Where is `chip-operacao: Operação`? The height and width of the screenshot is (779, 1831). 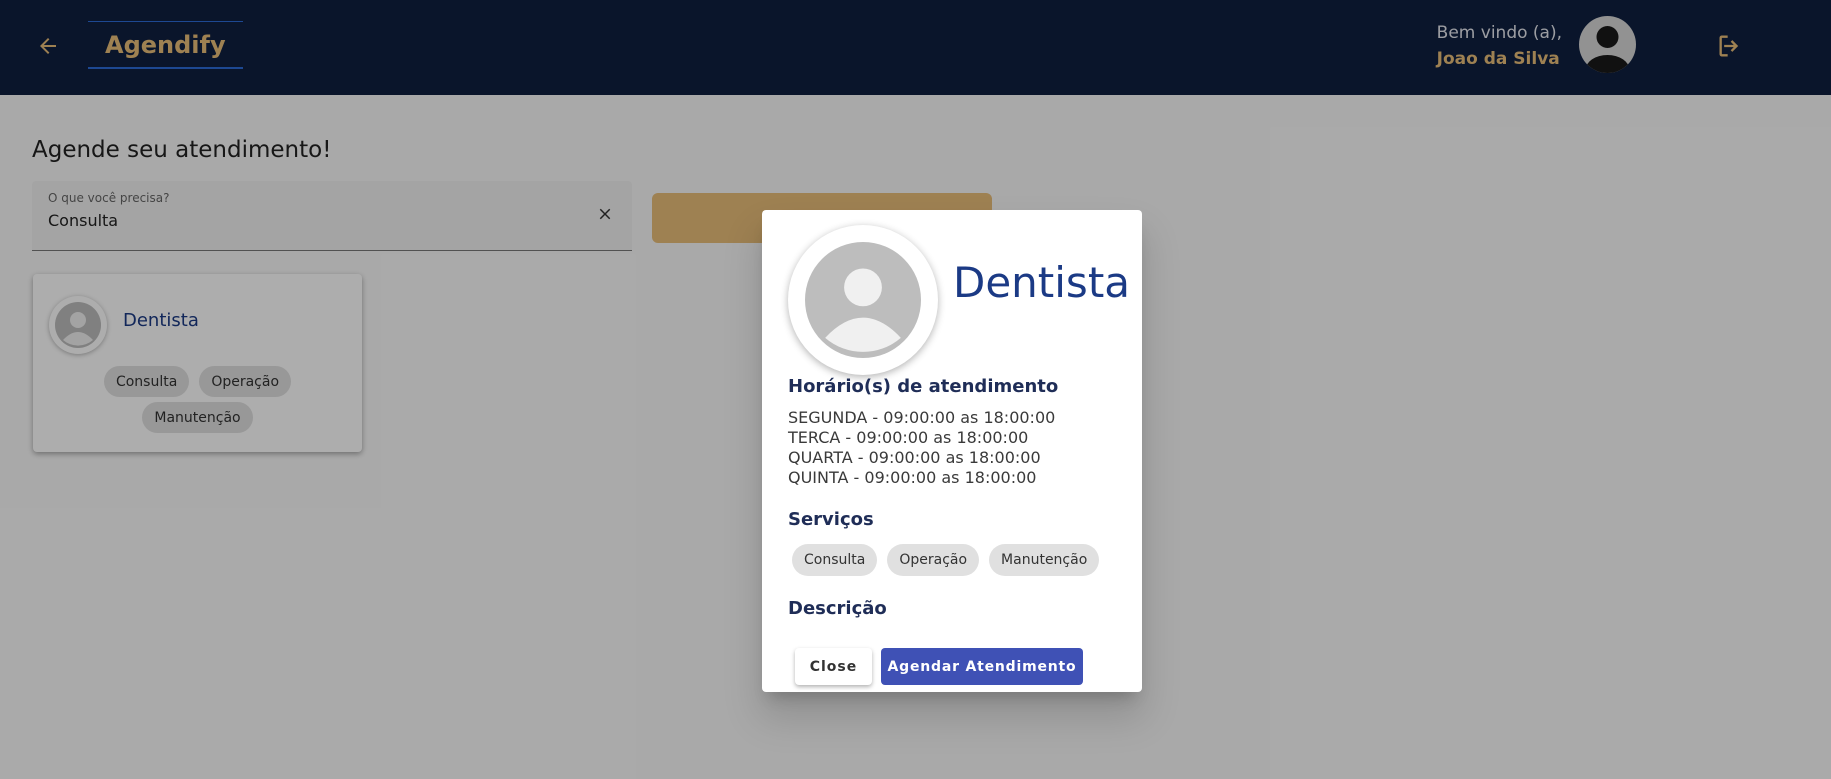 chip-operacao: Operação is located at coordinates (933, 560).